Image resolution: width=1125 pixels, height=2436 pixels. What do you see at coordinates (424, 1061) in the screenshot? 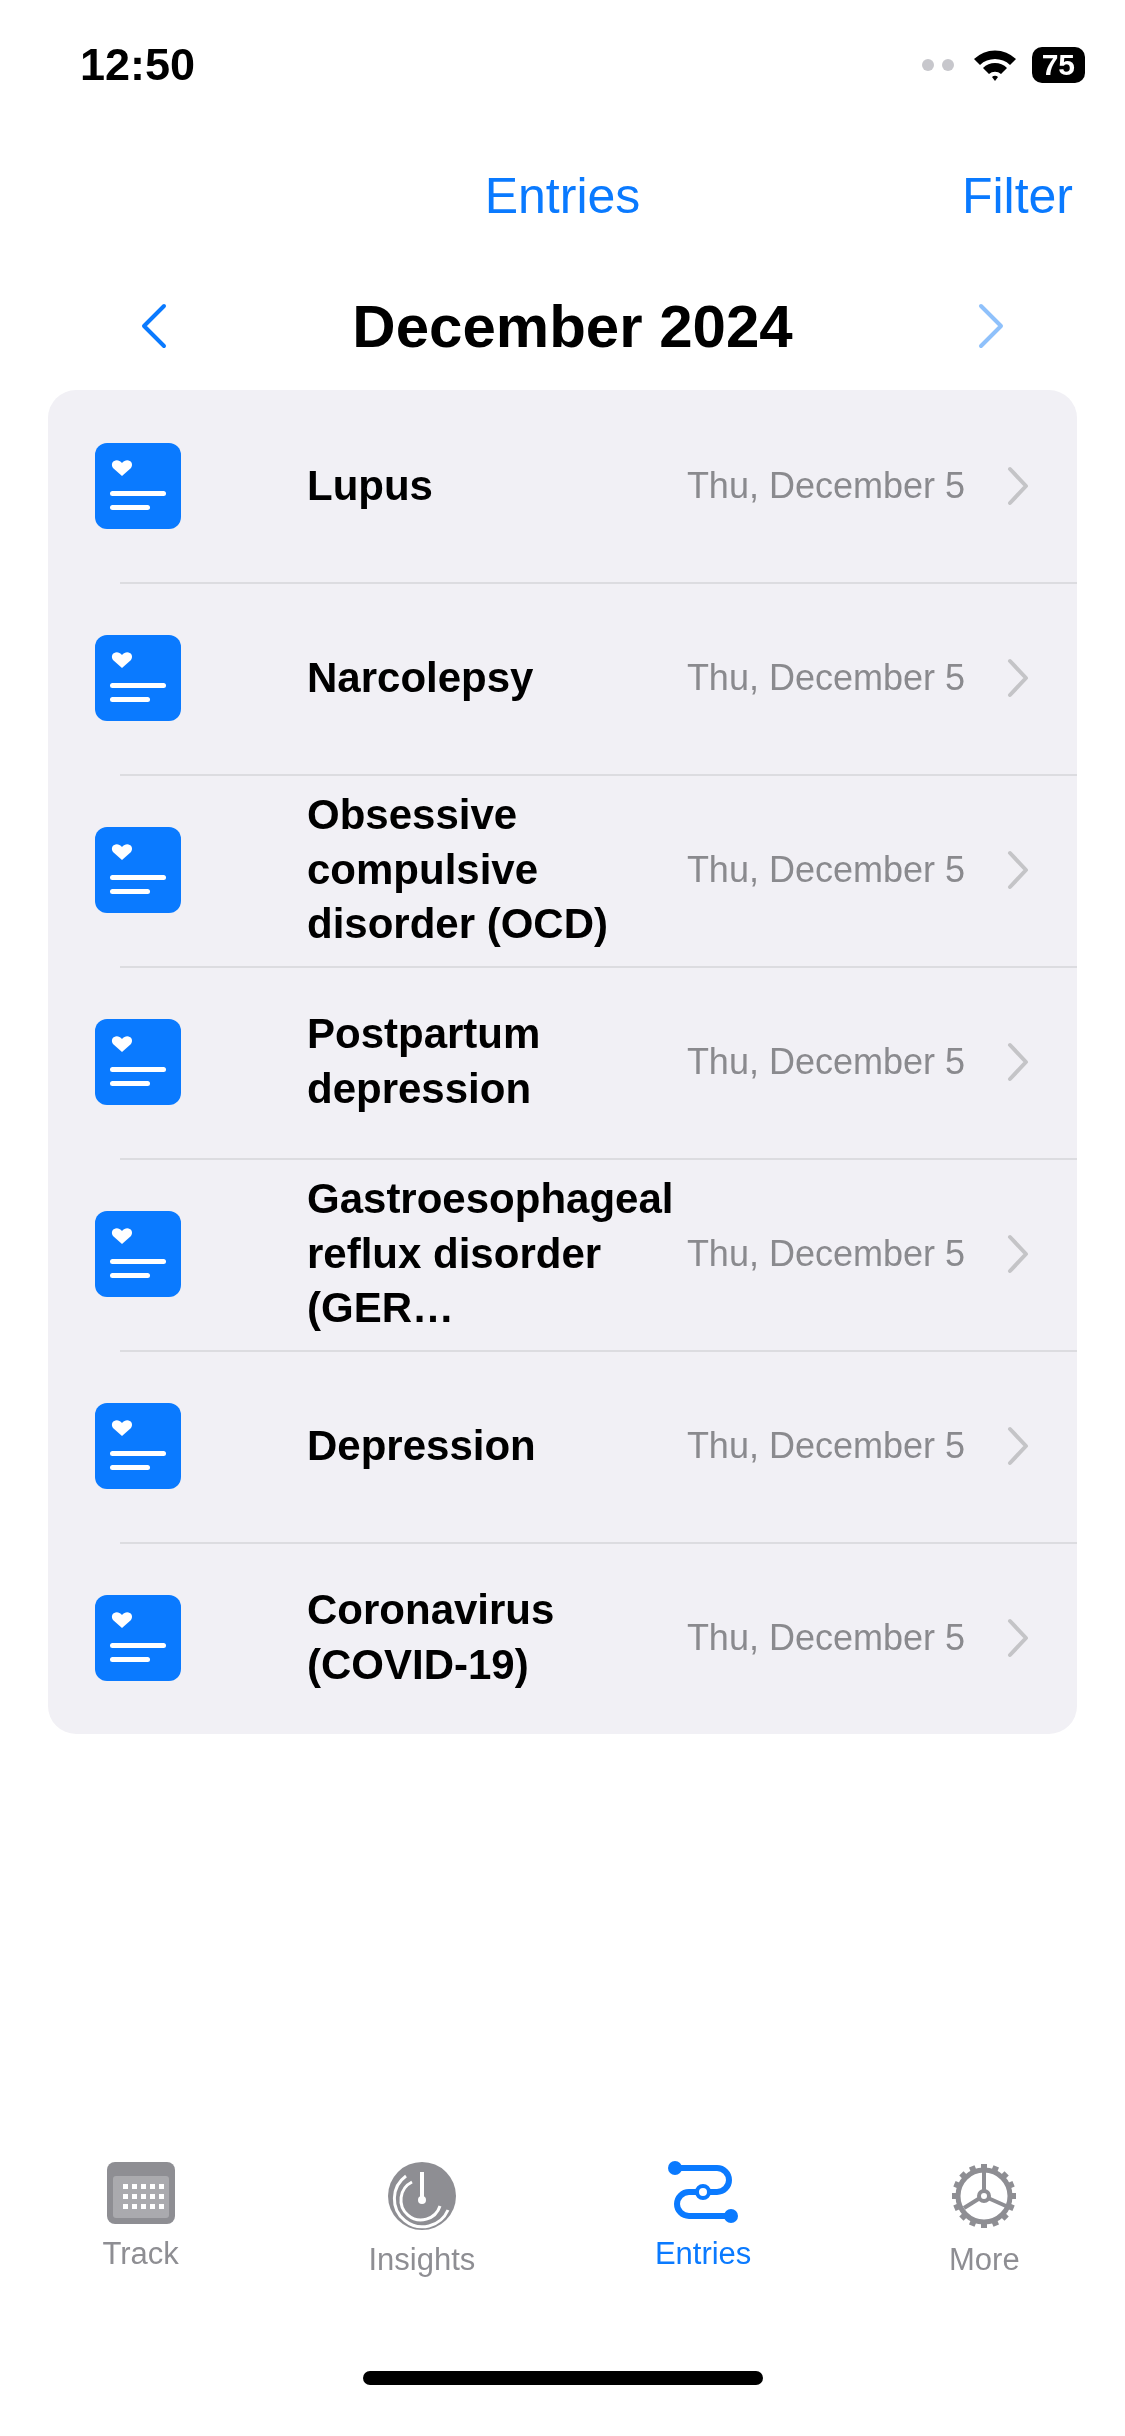
I see `entry-title: Postpartum depression` at bounding box center [424, 1061].